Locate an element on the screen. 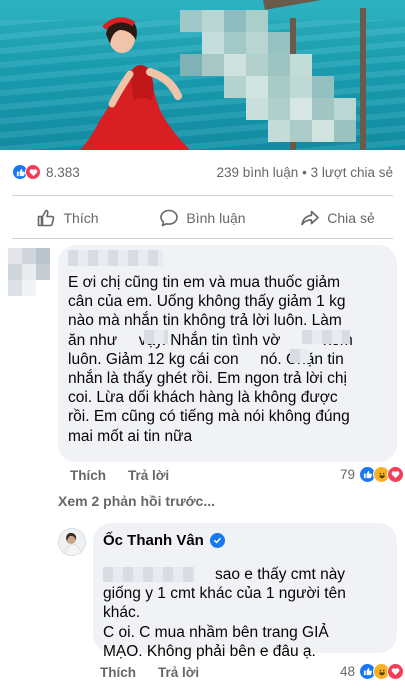 This screenshot has width=405, height=693. pixelated-area is located at coordinates (280, 75).